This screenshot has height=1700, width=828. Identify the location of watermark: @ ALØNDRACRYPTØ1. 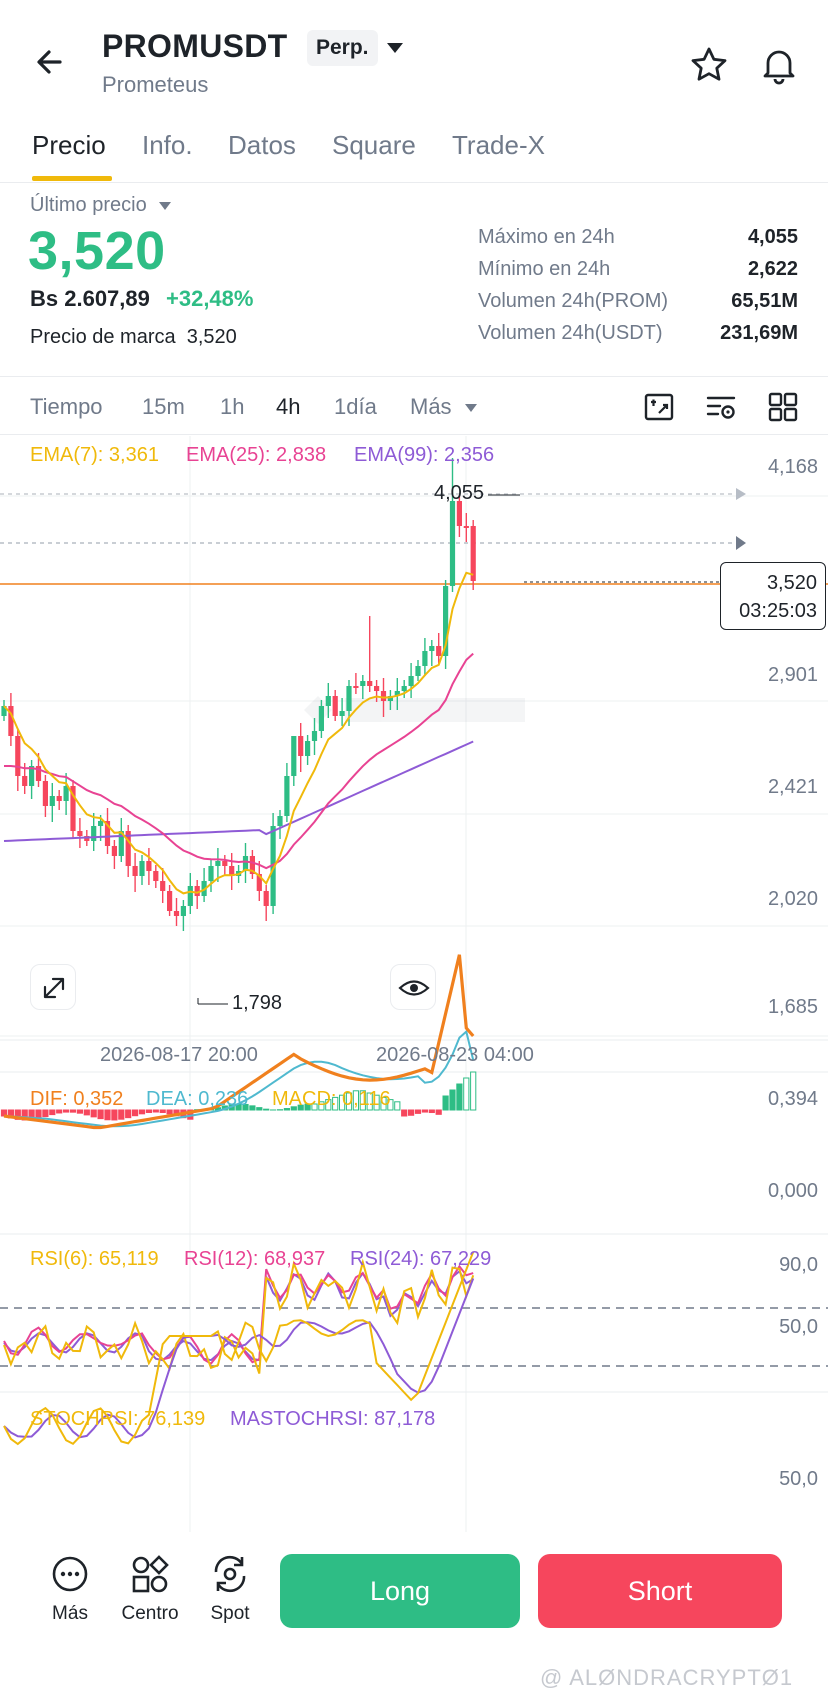
(667, 1677).